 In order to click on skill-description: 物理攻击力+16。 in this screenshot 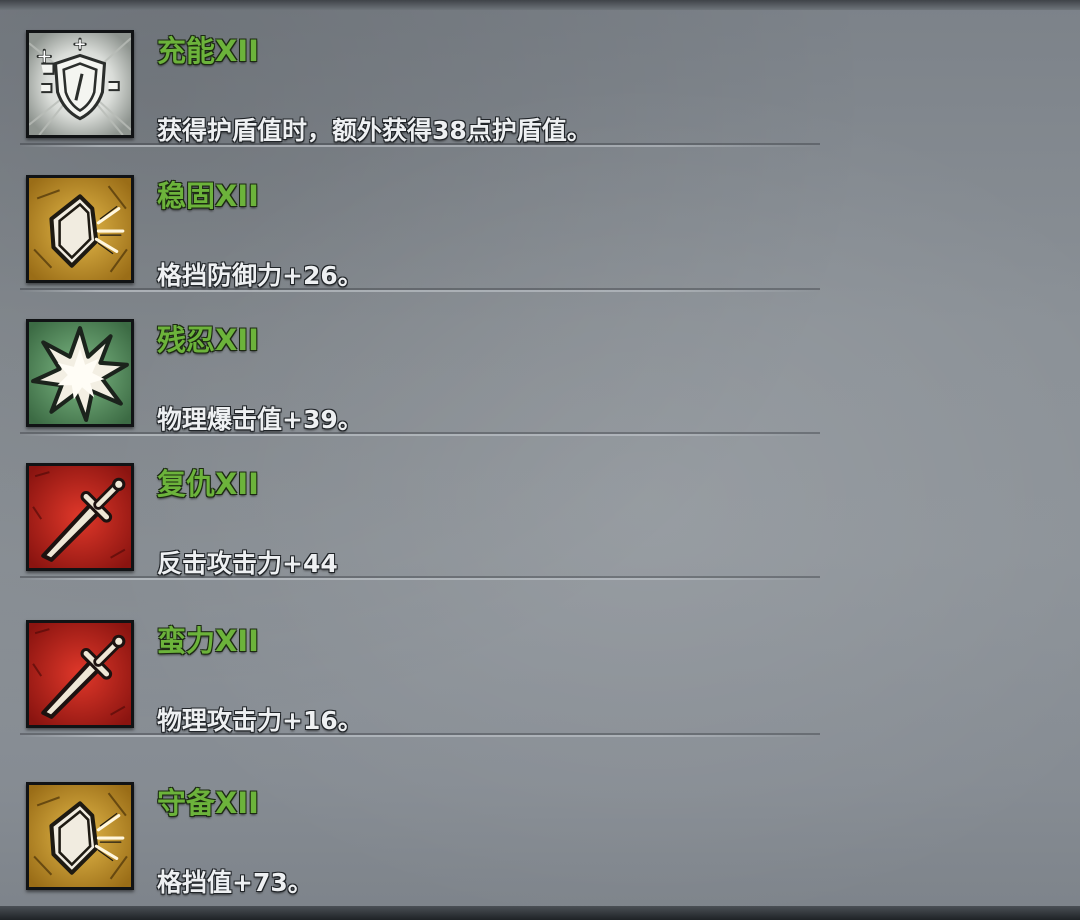, I will do `click(260, 720)`.